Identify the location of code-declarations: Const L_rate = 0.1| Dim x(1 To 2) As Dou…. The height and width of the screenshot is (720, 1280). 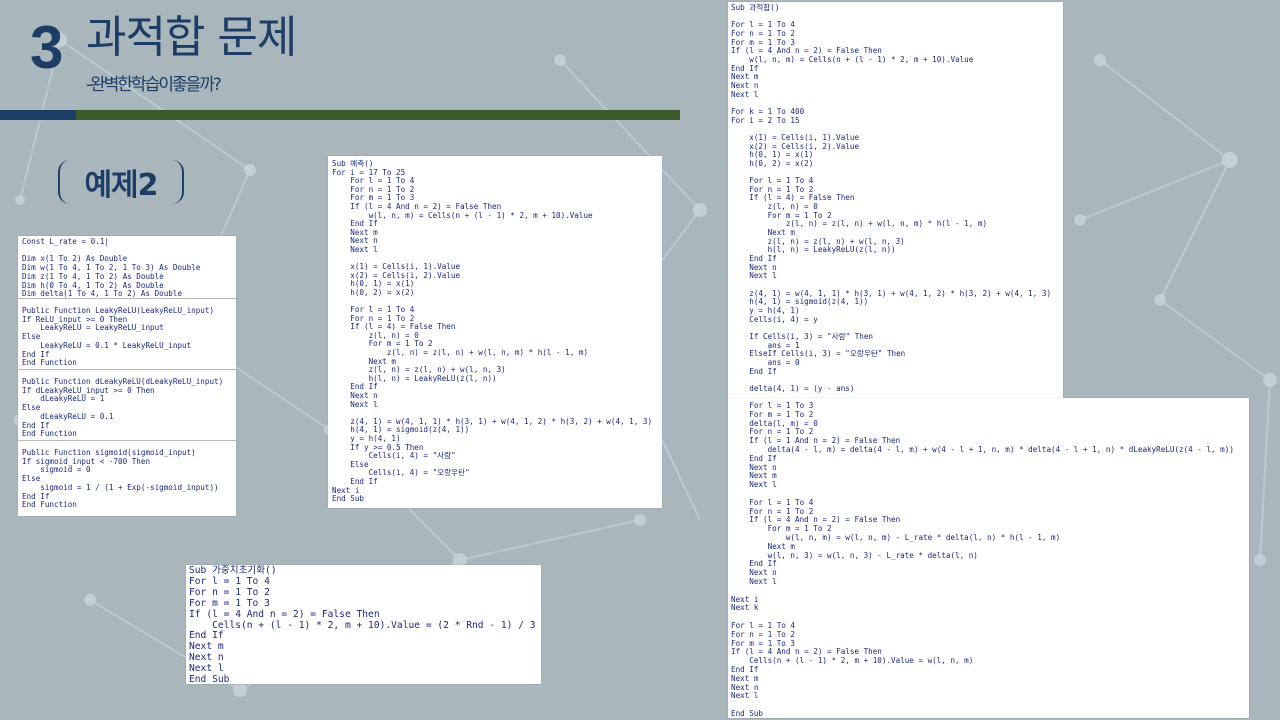
(111, 268).